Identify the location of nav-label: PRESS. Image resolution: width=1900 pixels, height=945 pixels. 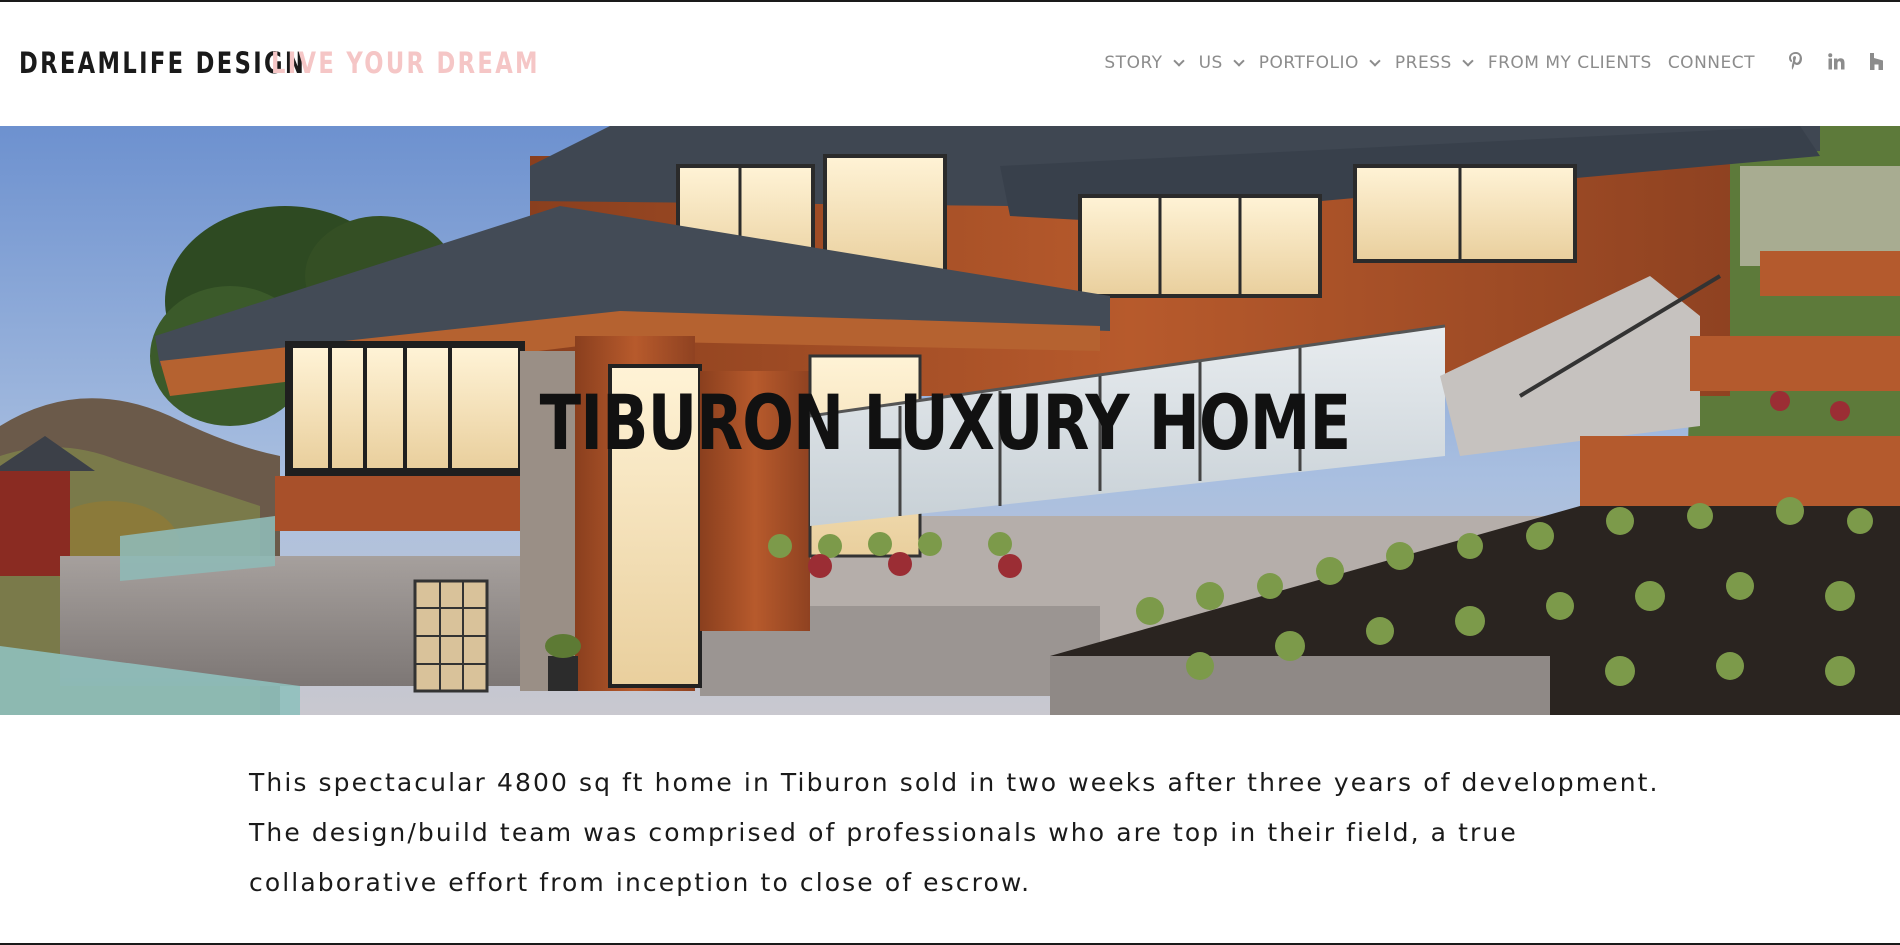
(1423, 63).